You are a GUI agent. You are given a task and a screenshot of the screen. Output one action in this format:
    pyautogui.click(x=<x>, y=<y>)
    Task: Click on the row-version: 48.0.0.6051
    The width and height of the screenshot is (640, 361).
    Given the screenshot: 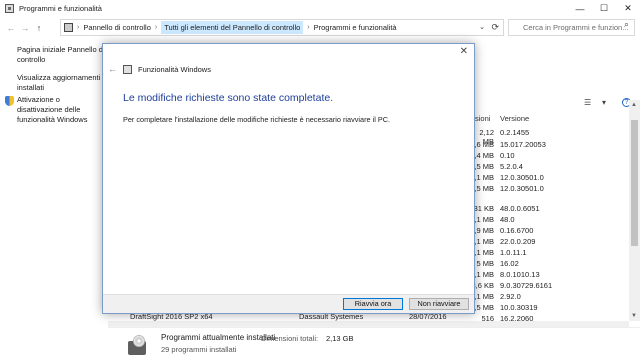 What is the action you would take?
    pyautogui.click(x=520, y=208)
    